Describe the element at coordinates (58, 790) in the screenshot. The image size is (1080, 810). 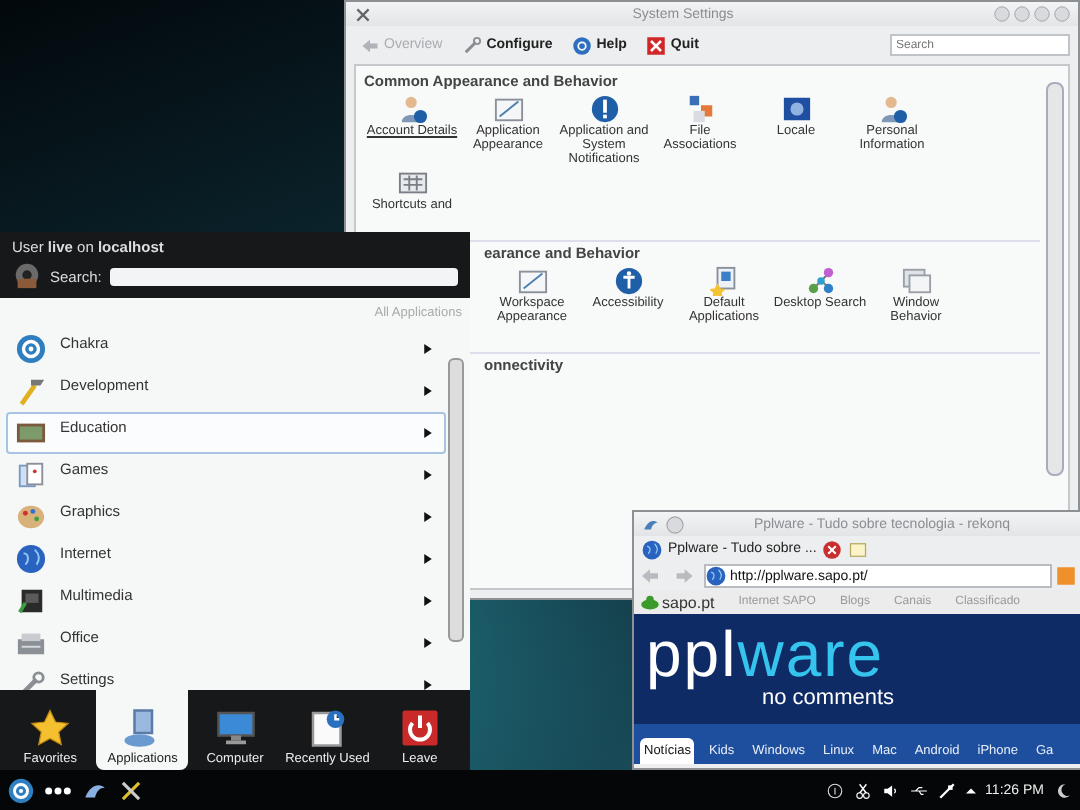
I see `more-icon` at that location.